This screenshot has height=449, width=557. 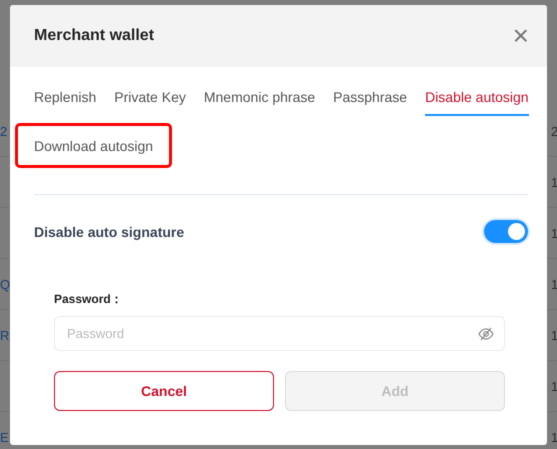 What do you see at coordinates (486, 334) in the screenshot?
I see `eye-slash-icon` at bounding box center [486, 334].